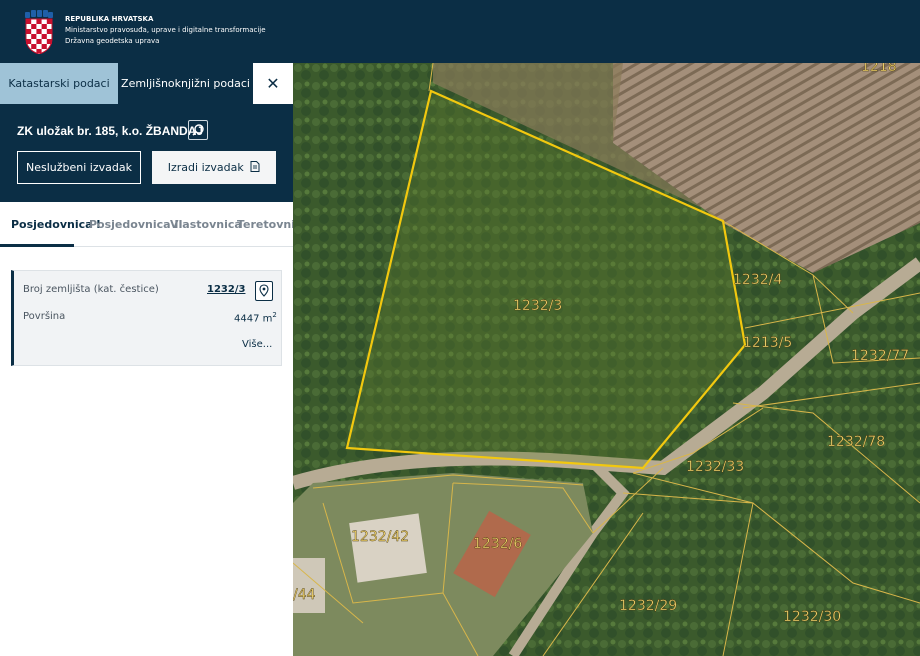 The width and height of the screenshot is (920, 656). What do you see at coordinates (879, 69) in the screenshot?
I see `parcel-label: 1218` at bounding box center [879, 69].